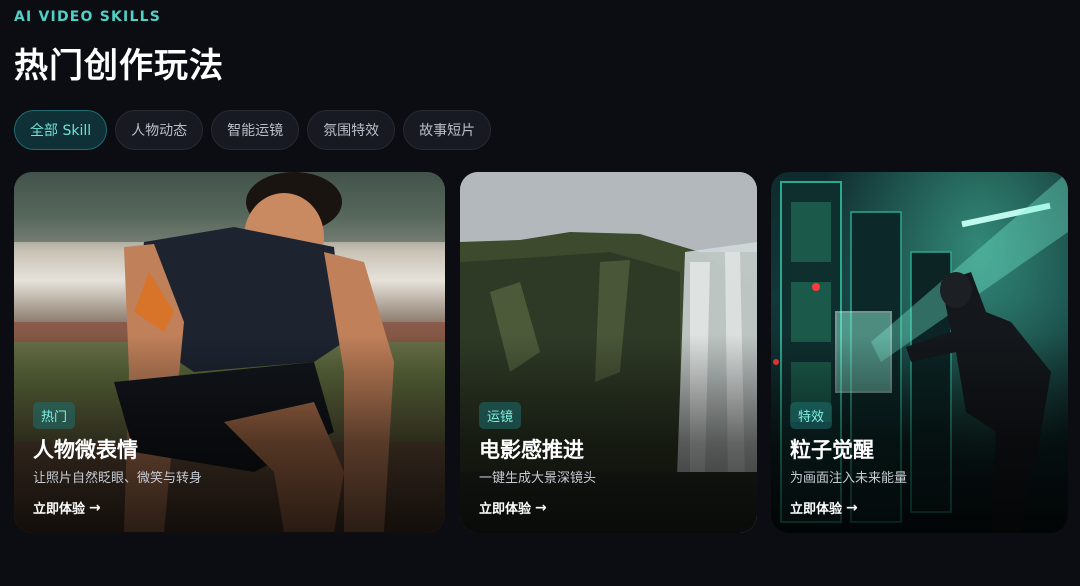 Image resolution: width=1080 pixels, height=586 pixels. I want to click on filter-chip-character-motion: 人物动态, so click(159, 130).